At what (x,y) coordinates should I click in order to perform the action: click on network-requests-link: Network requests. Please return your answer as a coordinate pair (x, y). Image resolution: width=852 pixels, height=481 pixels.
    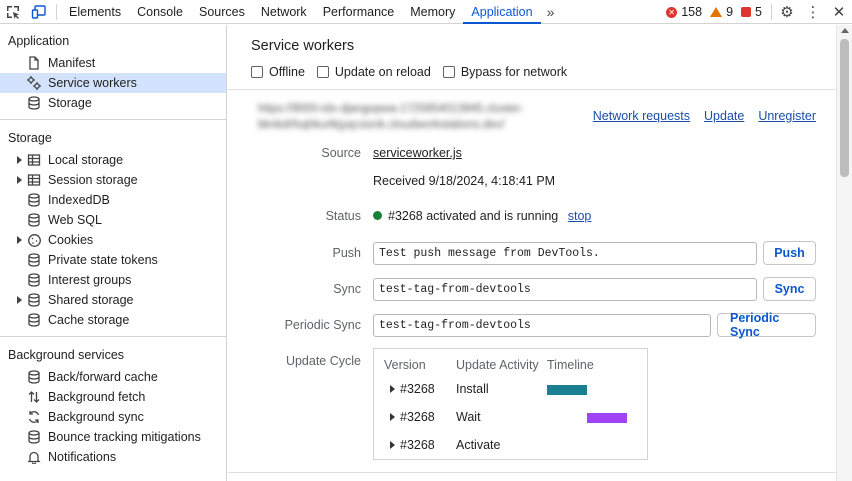
    Looking at the image, I should click on (641, 116).